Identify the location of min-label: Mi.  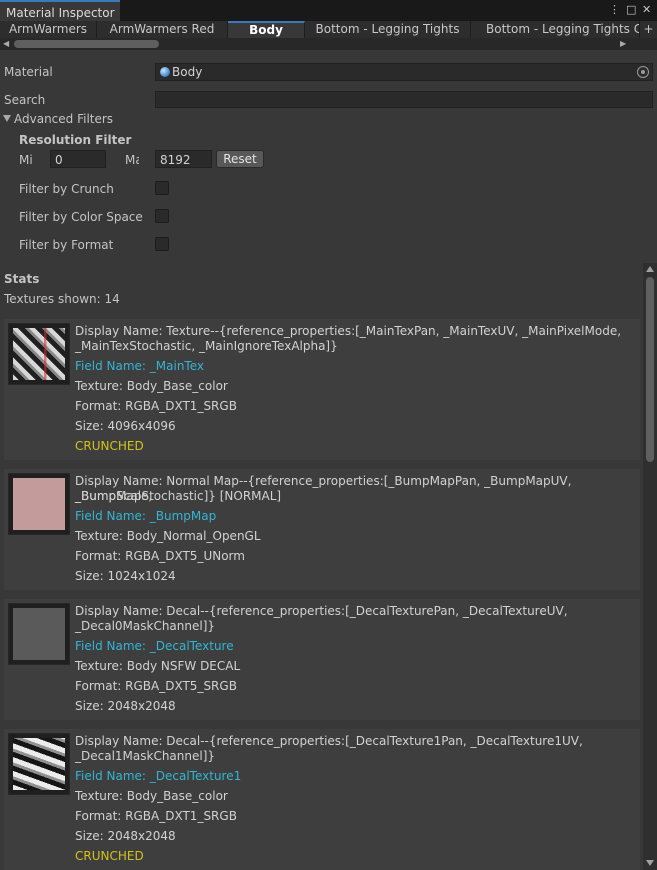
(26, 160).